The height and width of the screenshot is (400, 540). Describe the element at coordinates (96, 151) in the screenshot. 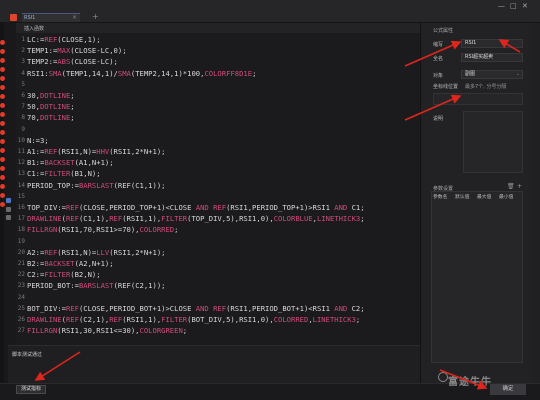

I see `code-text: A1:=REF(RSI1,N)=HHV(RSI1,2*N+1);` at that location.